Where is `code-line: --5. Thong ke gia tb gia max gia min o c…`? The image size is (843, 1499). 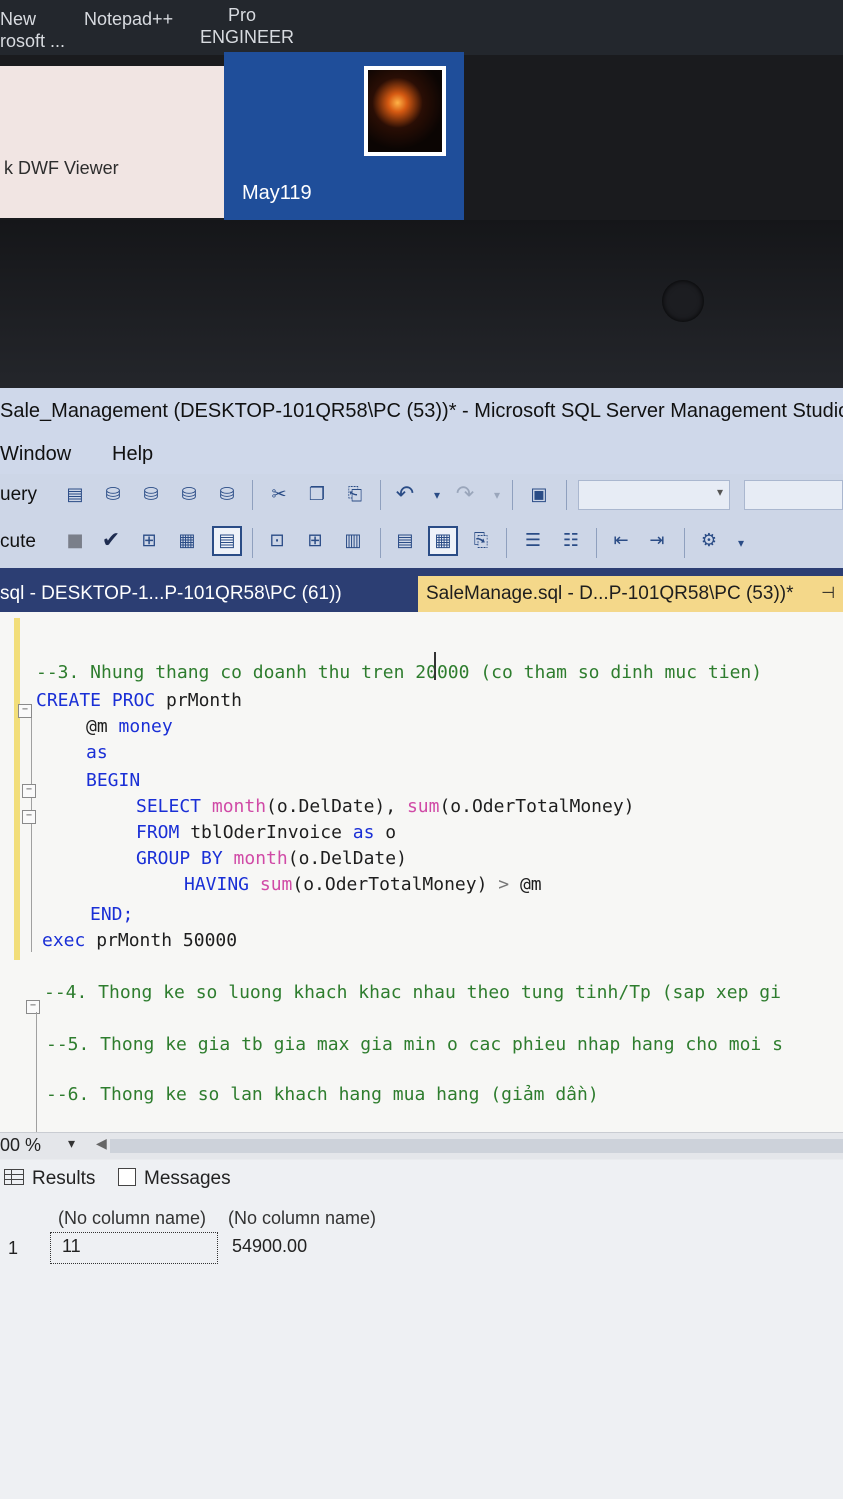
code-line: --5. Thong ke gia tb gia max gia min o c… is located at coordinates (414, 1044).